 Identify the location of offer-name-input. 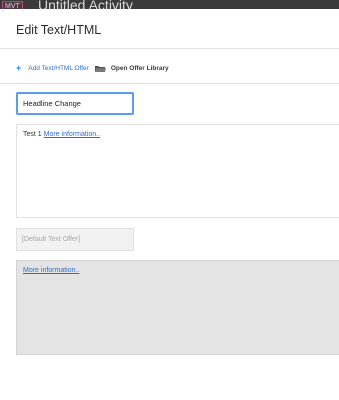
(75, 103).